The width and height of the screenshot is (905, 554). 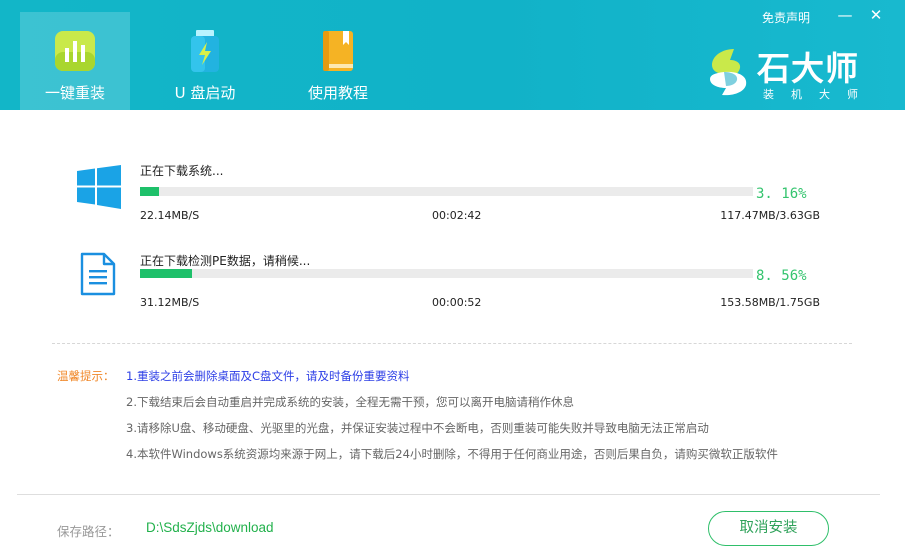 What do you see at coordinates (770, 215) in the screenshot?
I see `download-size: 117.47MB/3.63GB` at bounding box center [770, 215].